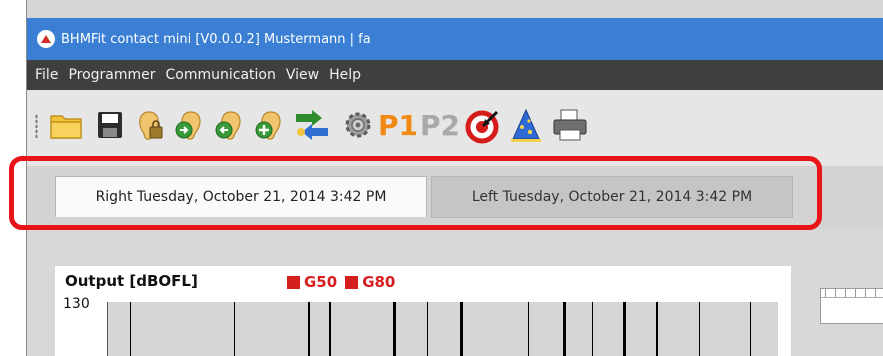 The height and width of the screenshot is (356, 883). Describe the element at coordinates (190, 125) in the screenshot. I see `ear-right-arrow-icon` at that location.